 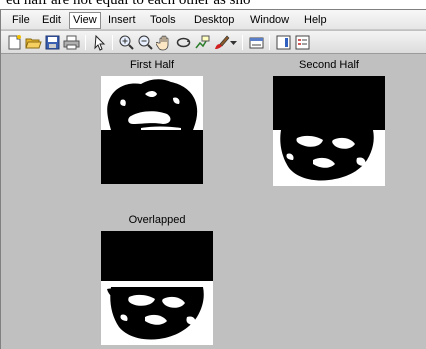 What do you see at coordinates (283, 42) in the screenshot?
I see `colorbar-icon` at bounding box center [283, 42].